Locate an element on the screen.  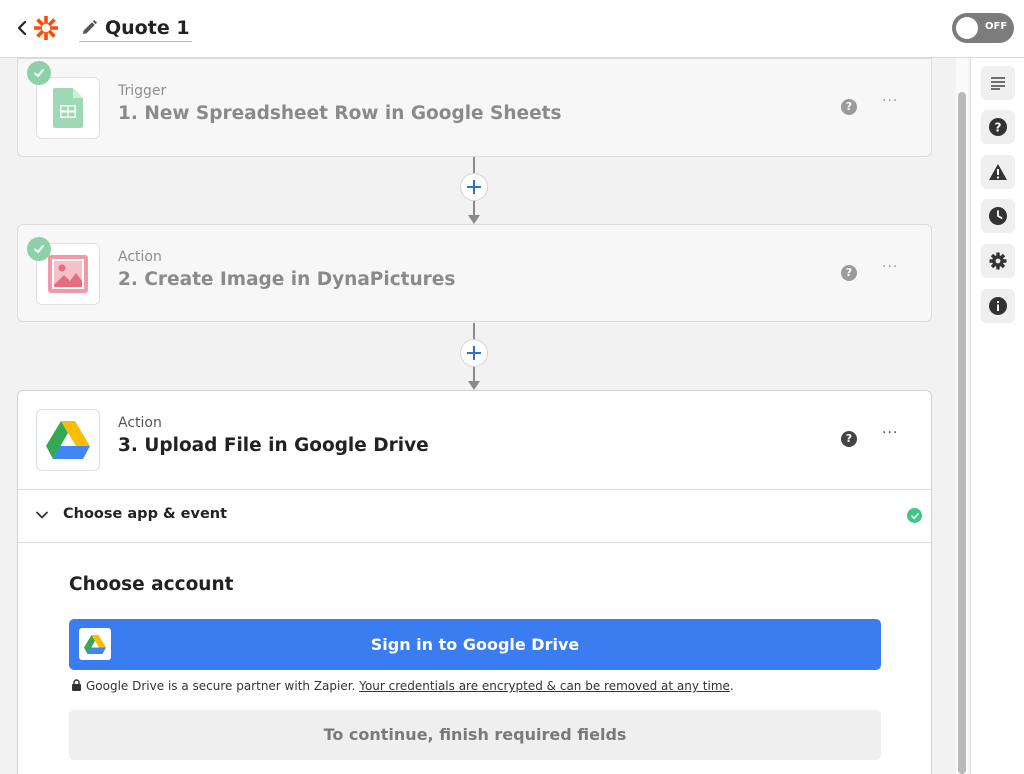
editor-header: Quote 1 OFF is located at coordinates (512, 29).